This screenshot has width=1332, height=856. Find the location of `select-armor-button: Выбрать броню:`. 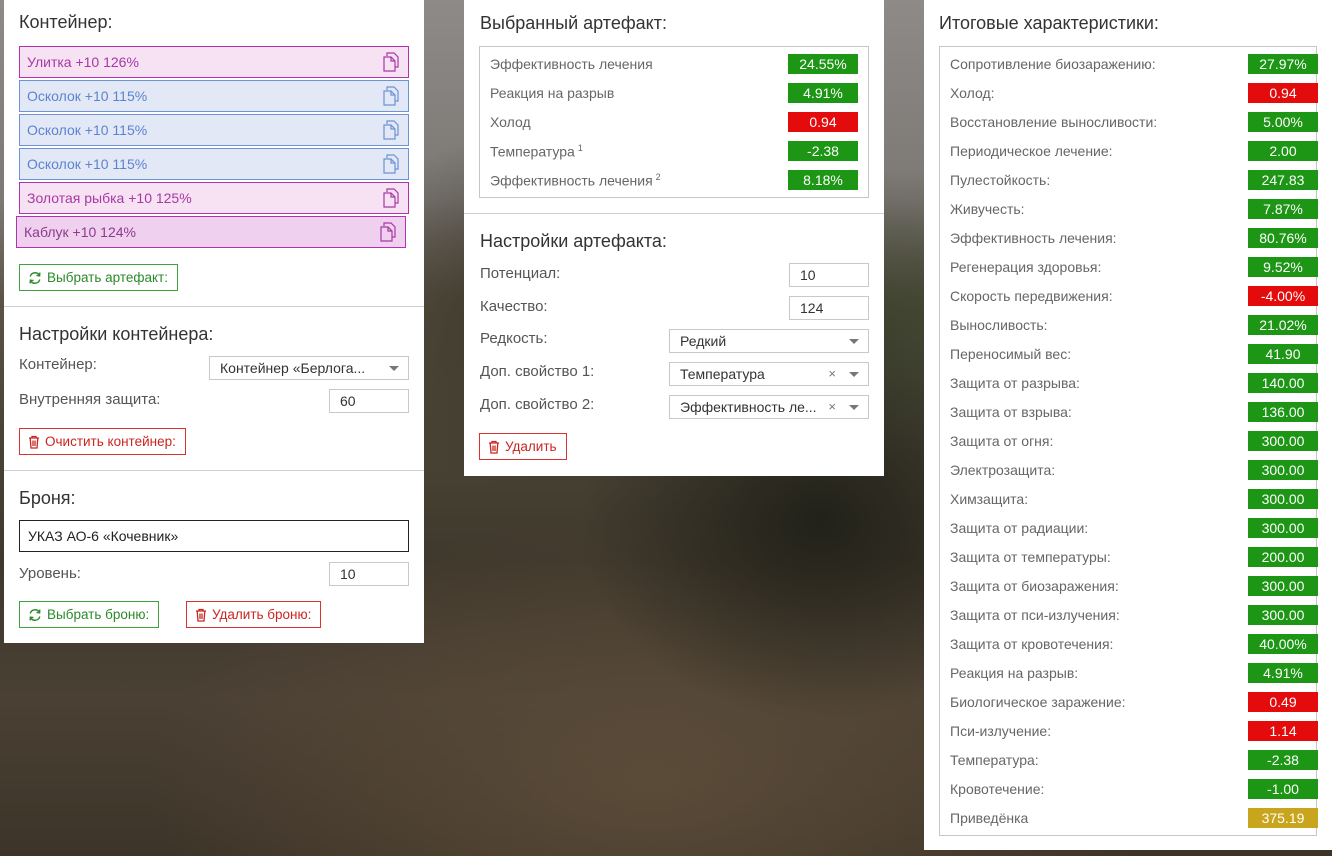

select-armor-button: Выбрать броню: is located at coordinates (89, 614).